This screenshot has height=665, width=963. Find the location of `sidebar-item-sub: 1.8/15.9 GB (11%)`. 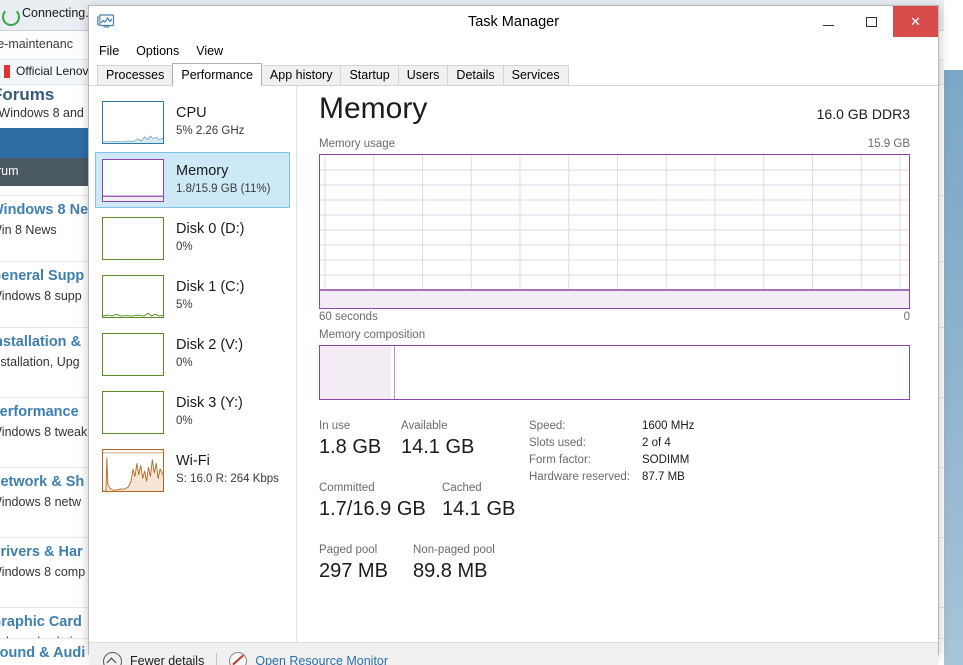

sidebar-item-sub: 1.8/15.9 GB (11%) is located at coordinates (223, 189).